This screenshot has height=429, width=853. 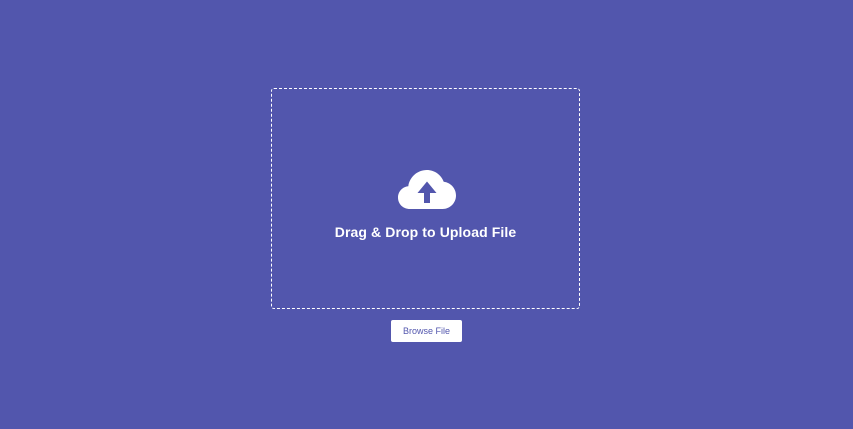 I want to click on browse-file-button: Browse File, so click(x=426, y=331).